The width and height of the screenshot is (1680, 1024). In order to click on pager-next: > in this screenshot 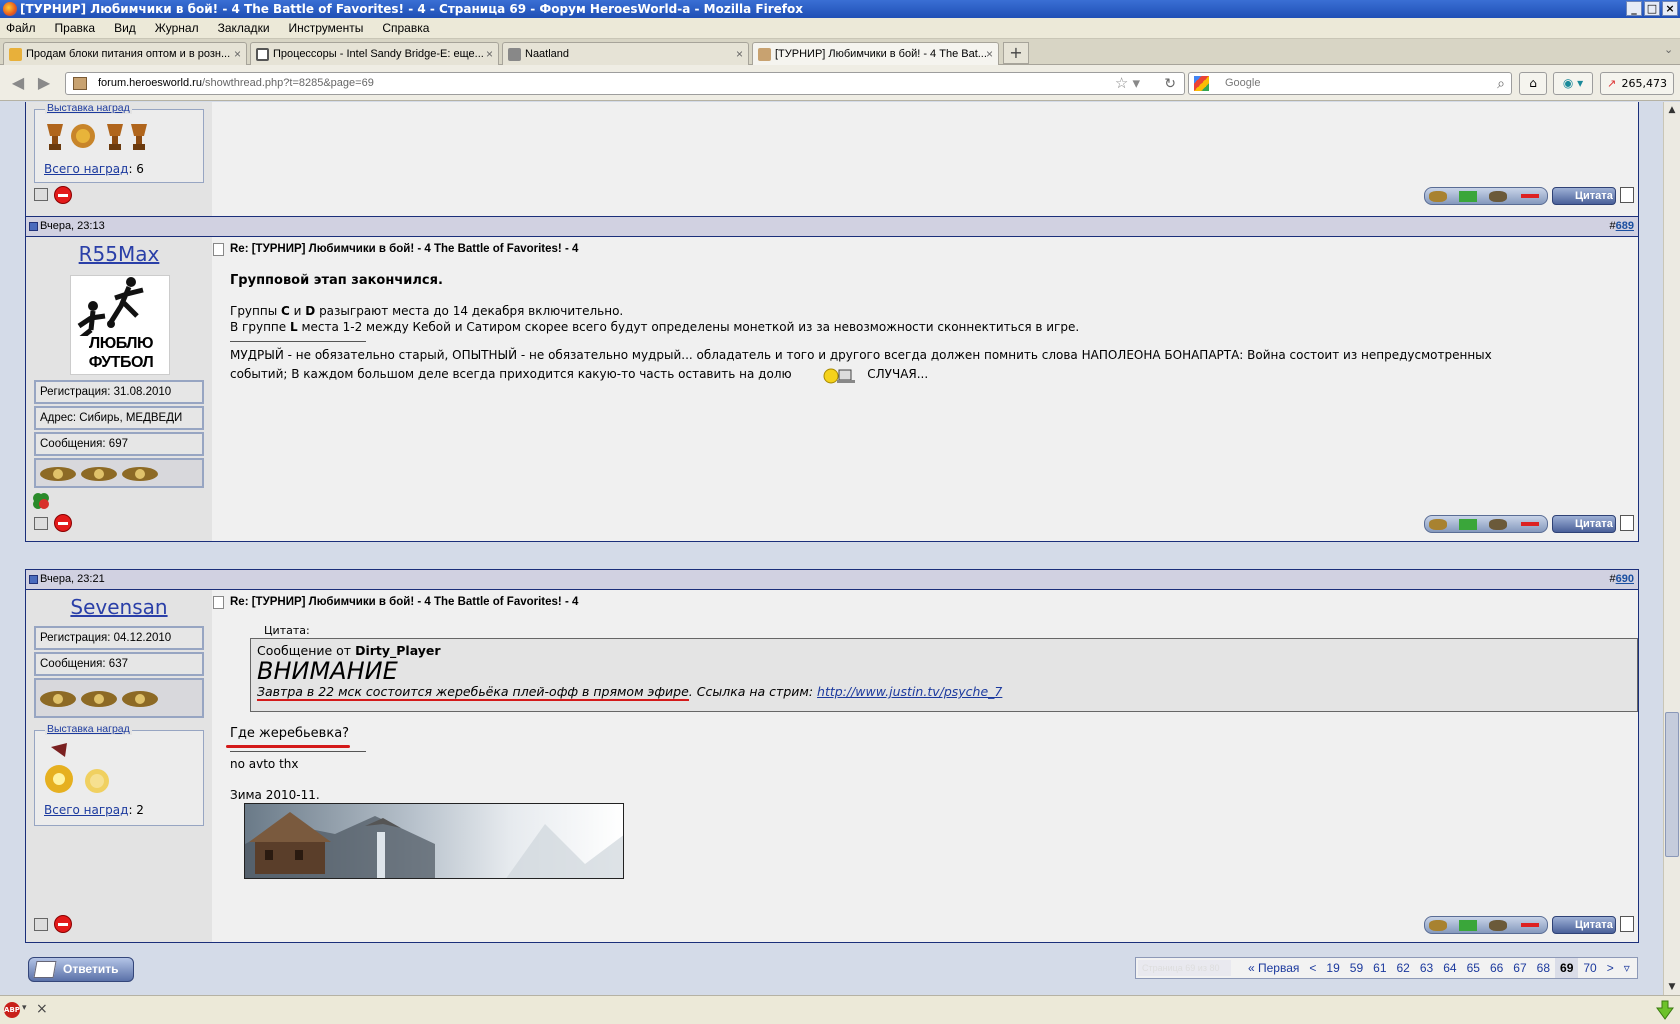, I will do `click(1610, 968)`.